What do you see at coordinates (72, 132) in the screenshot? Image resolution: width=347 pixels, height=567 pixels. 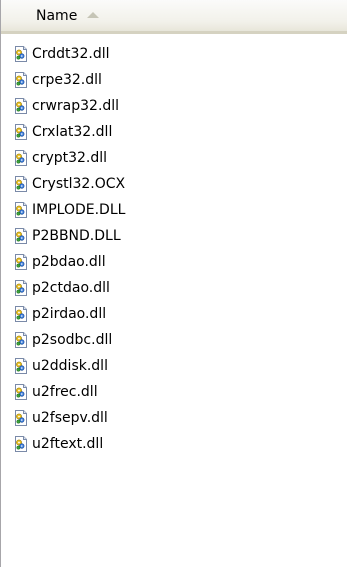 I see `file-name-label: Crxlat32.dll` at bounding box center [72, 132].